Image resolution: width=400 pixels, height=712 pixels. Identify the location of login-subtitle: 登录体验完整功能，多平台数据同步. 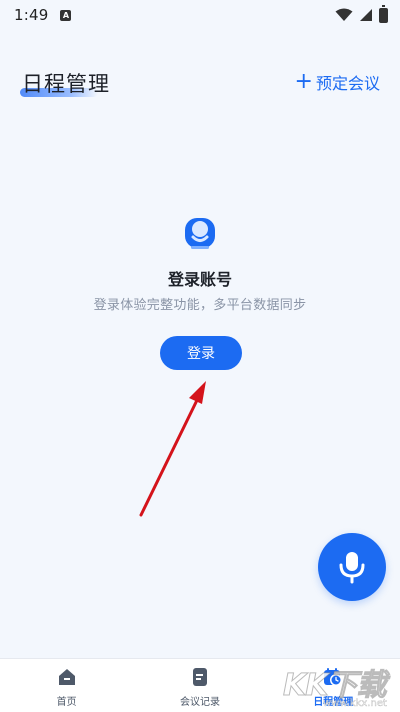
(200, 305).